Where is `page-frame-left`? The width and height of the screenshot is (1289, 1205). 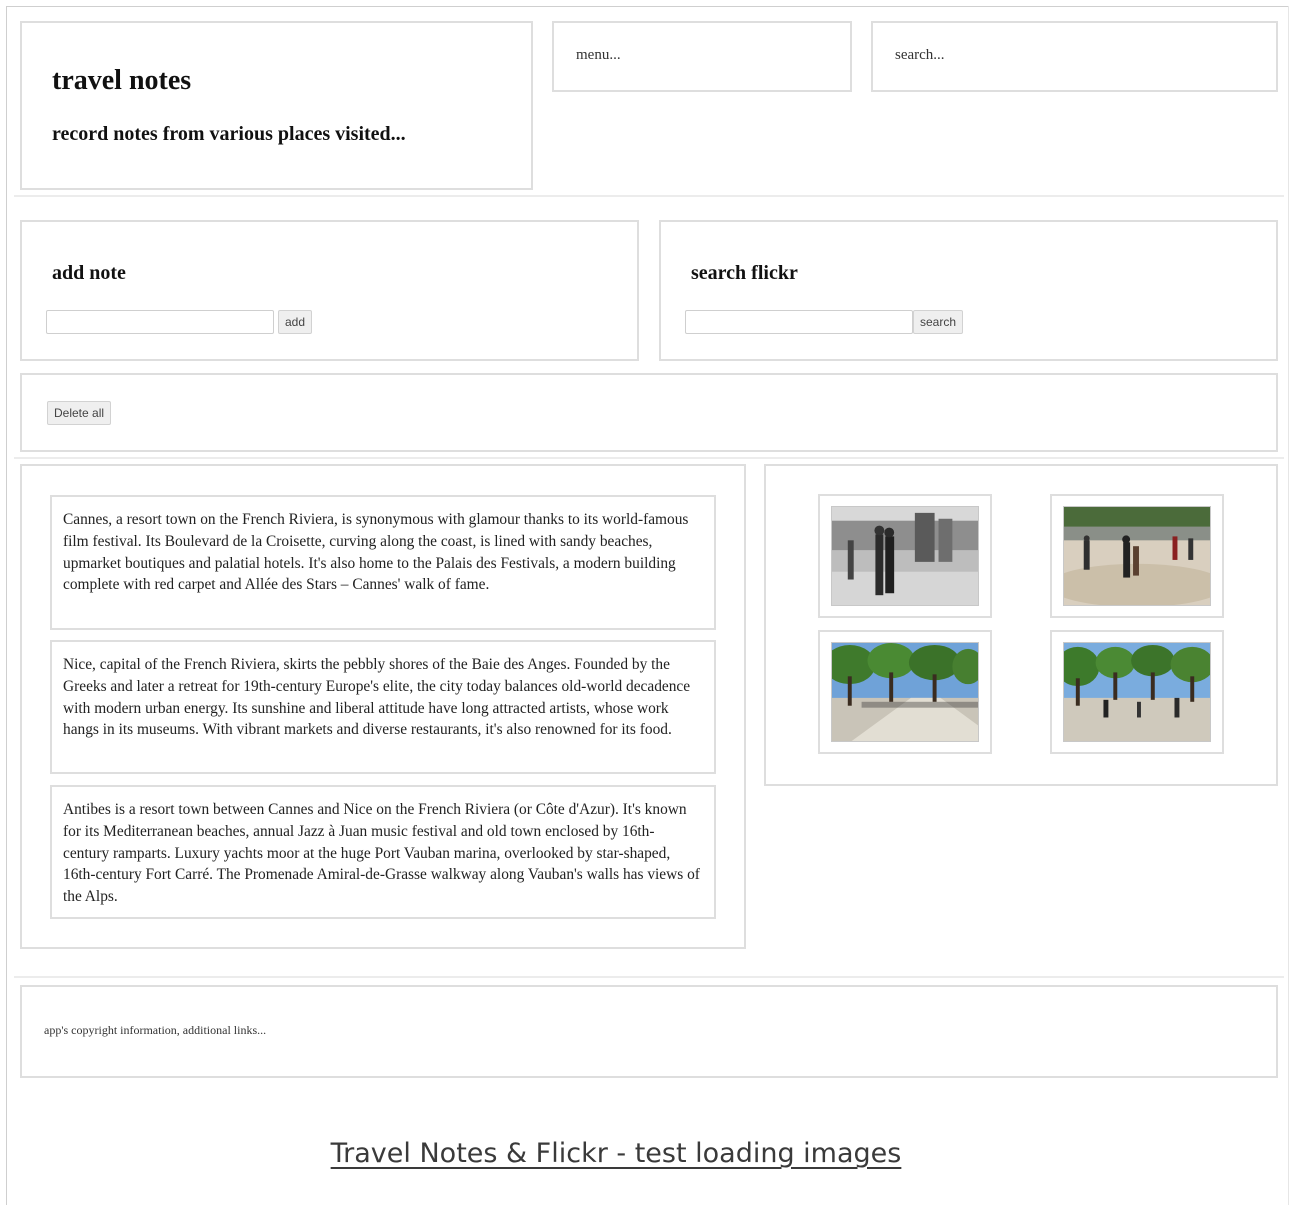
page-frame-left is located at coordinates (6, 605).